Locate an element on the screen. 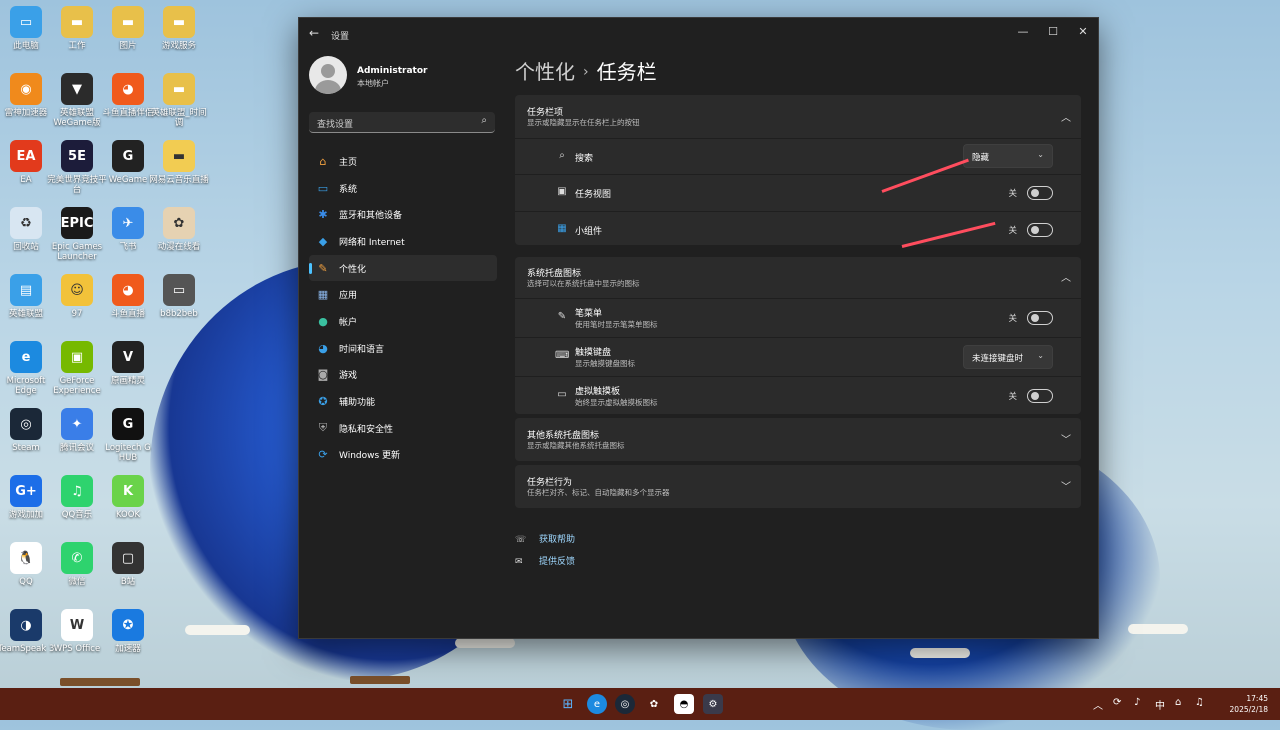 The image size is (1280, 730). search-input: 查找设置 ⌕ is located at coordinates (402, 122).